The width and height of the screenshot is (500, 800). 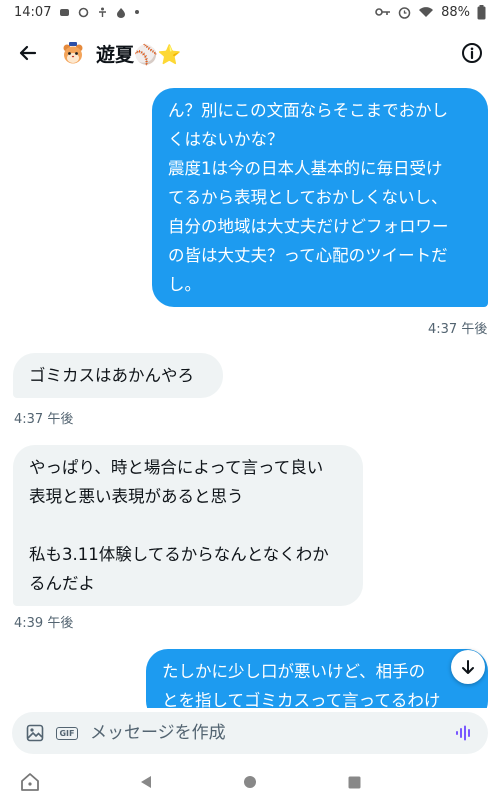 I want to click on message-input, so click(x=271, y=733).